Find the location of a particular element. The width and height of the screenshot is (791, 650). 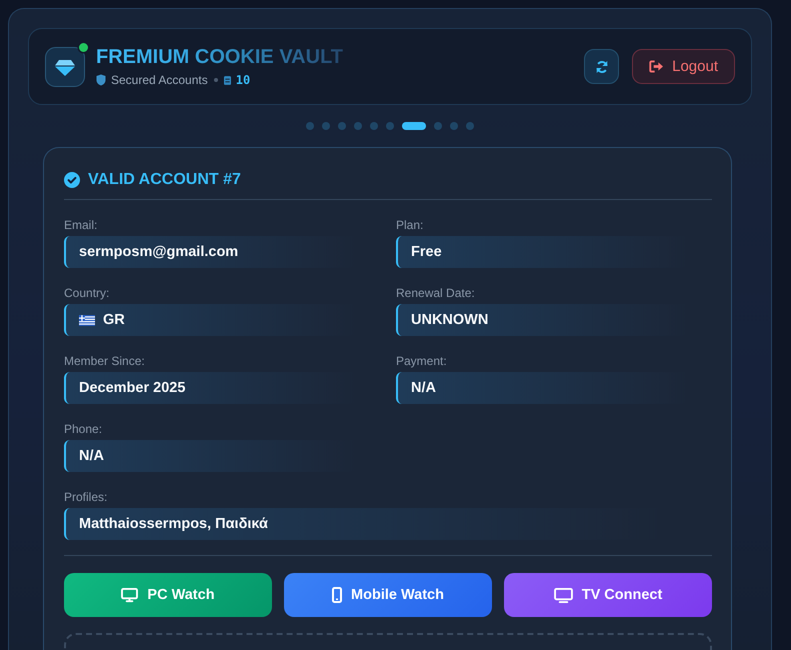

tv-connect-button: TV Connect is located at coordinates (608, 595).